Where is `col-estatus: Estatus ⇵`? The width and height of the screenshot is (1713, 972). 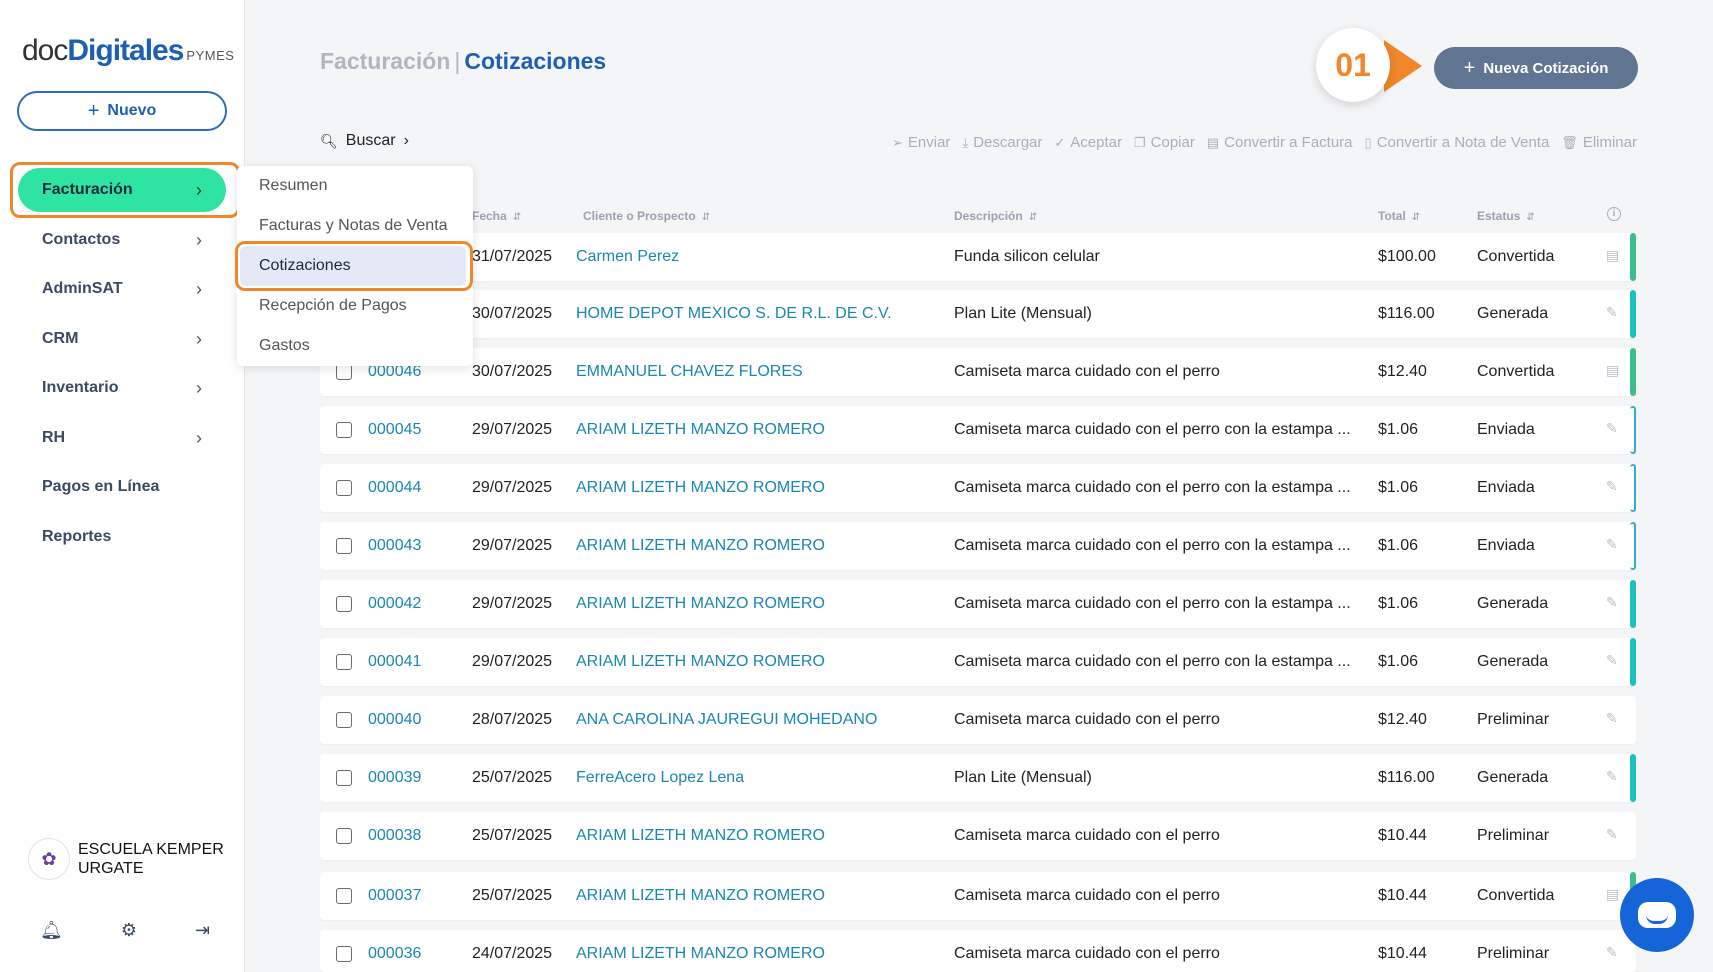 col-estatus: Estatus ⇵ is located at coordinates (1506, 216).